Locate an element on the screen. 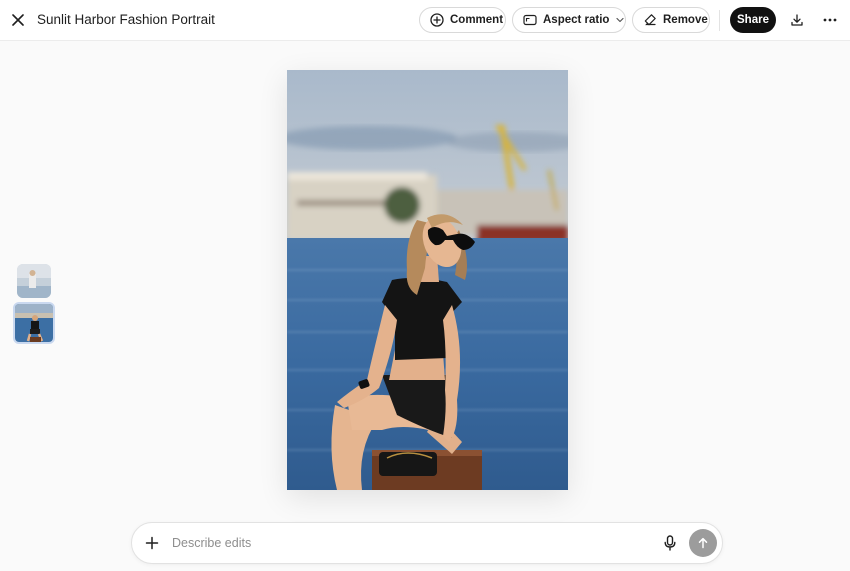 The height and width of the screenshot is (571, 850). comment-button: Comment is located at coordinates (462, 20).